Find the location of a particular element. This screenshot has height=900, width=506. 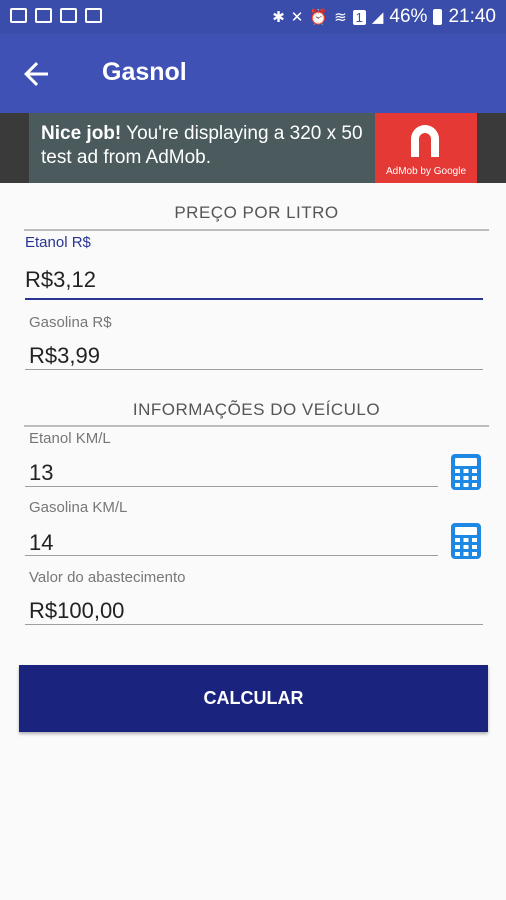

wifi-icon: ≋ is located at coordinates (340, 17).